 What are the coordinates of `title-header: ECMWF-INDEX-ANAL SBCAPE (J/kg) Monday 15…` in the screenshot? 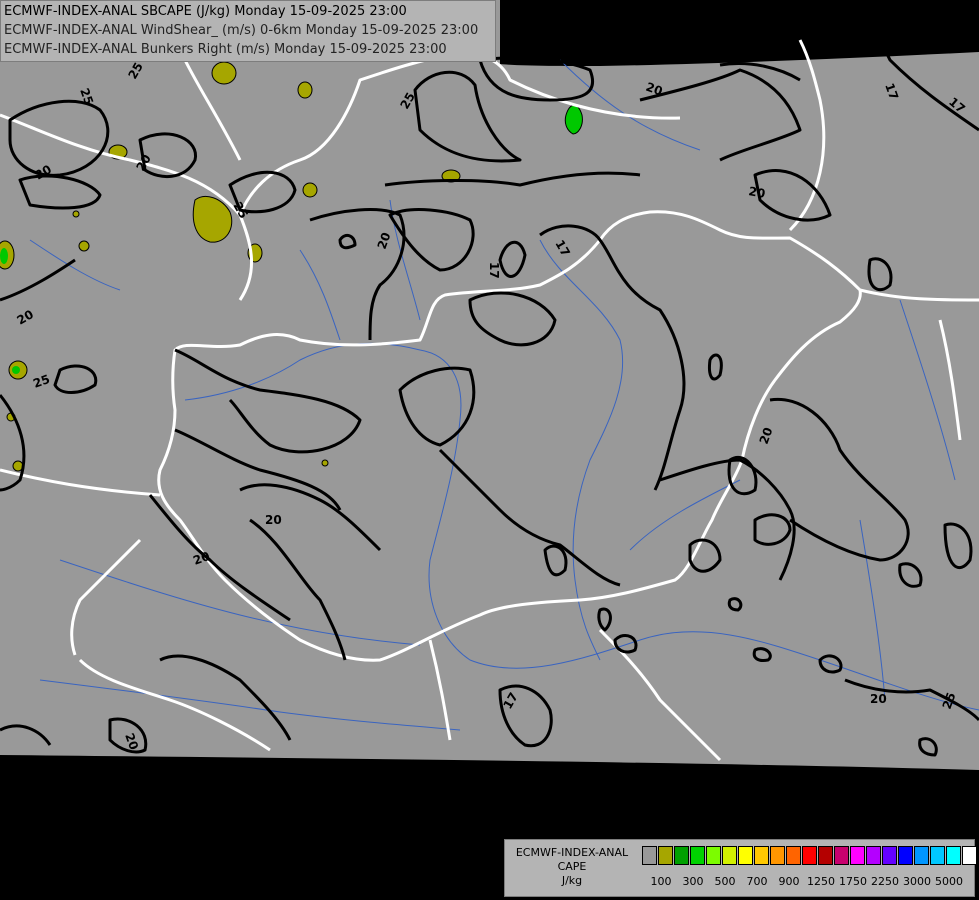 It's located at (248, 31).